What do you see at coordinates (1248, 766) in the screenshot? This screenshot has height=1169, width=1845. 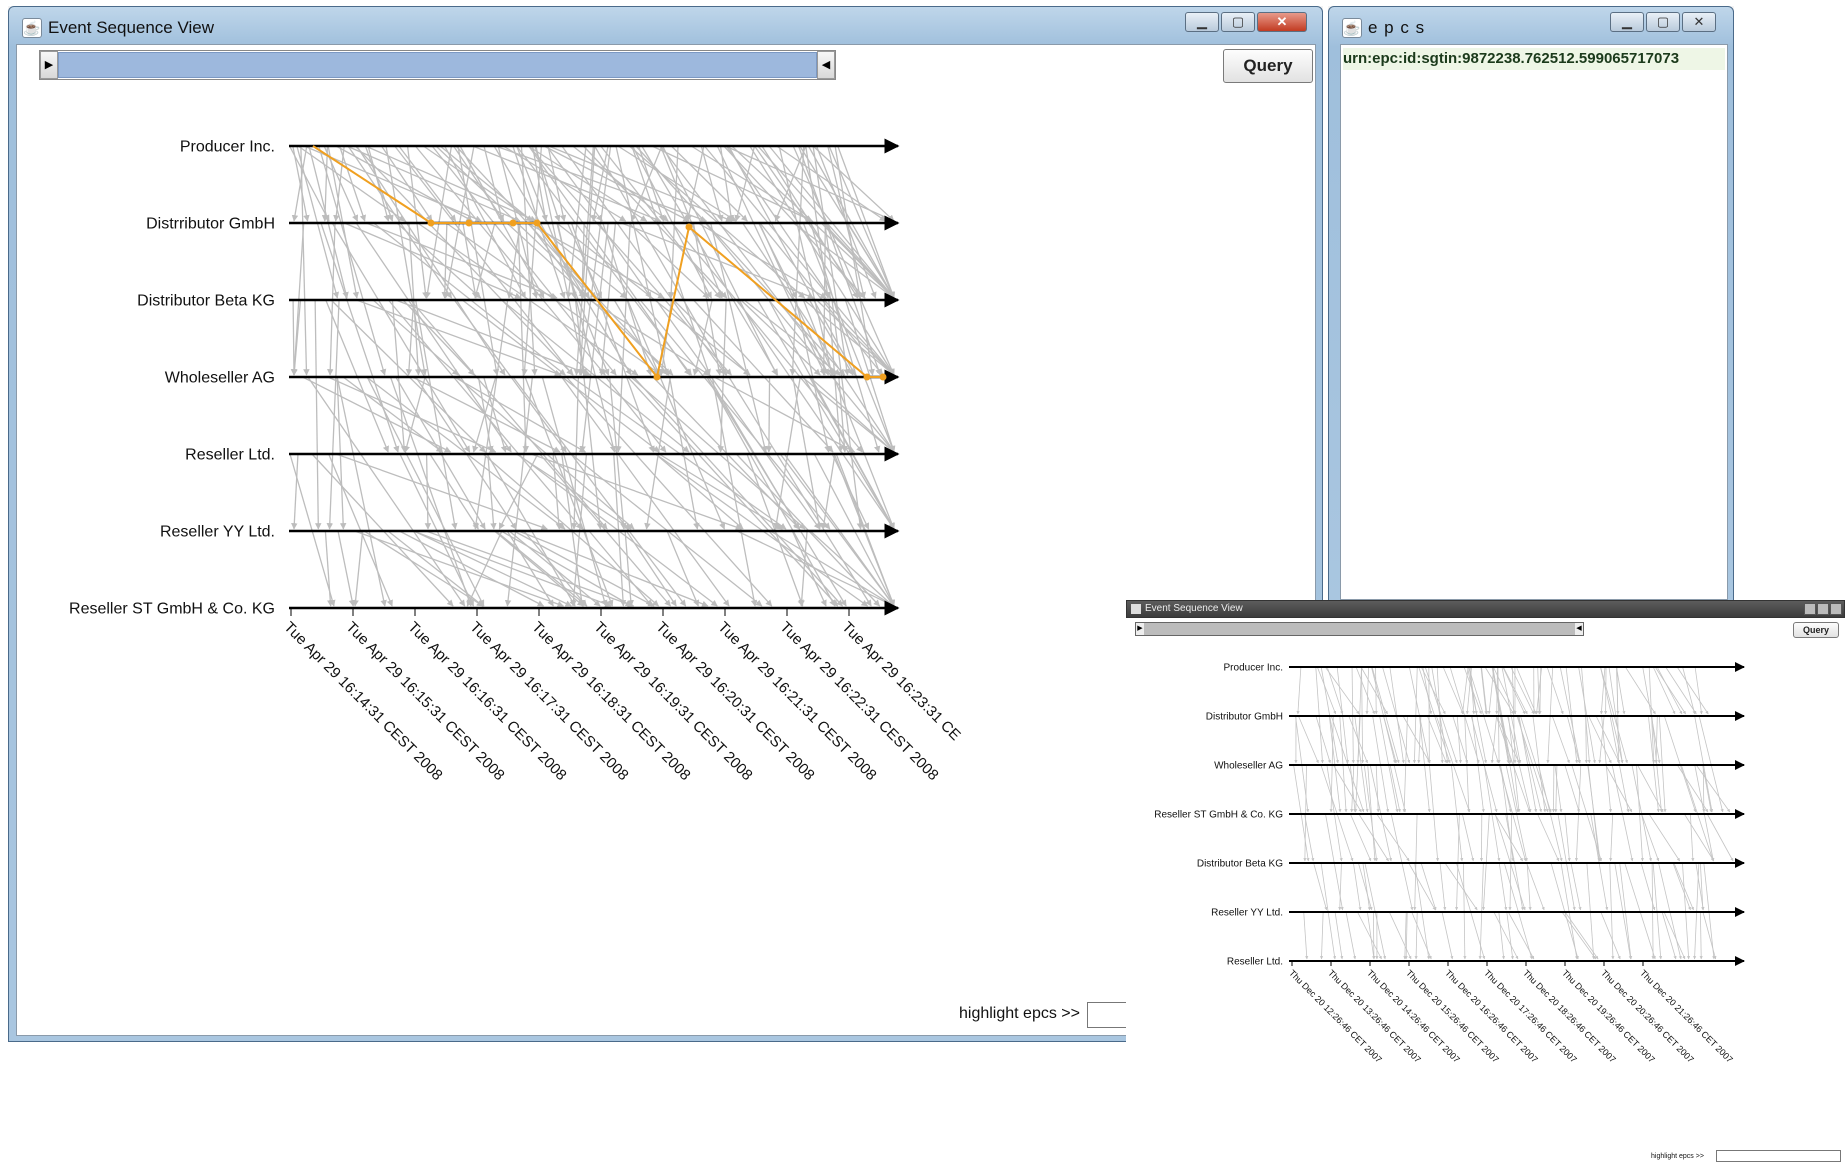 I see `lane-label: Wholeseller AG` at bounding box center [1248, 766].